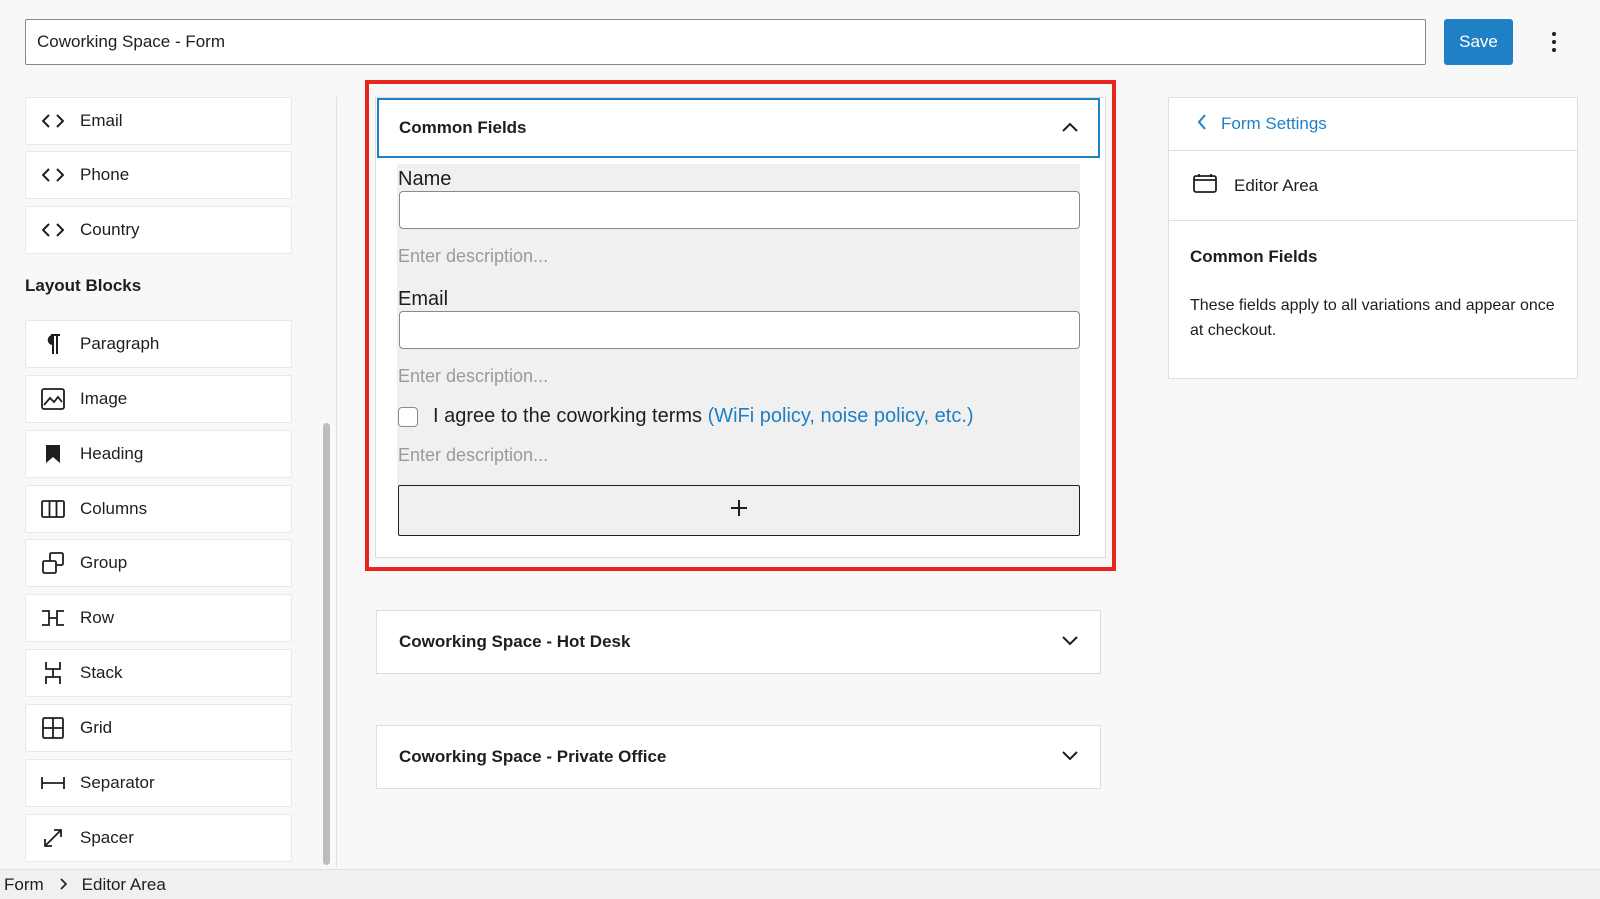  Describe the element at coordinates (1205, 185) in the screenshot. I see `window-icon` at that location.